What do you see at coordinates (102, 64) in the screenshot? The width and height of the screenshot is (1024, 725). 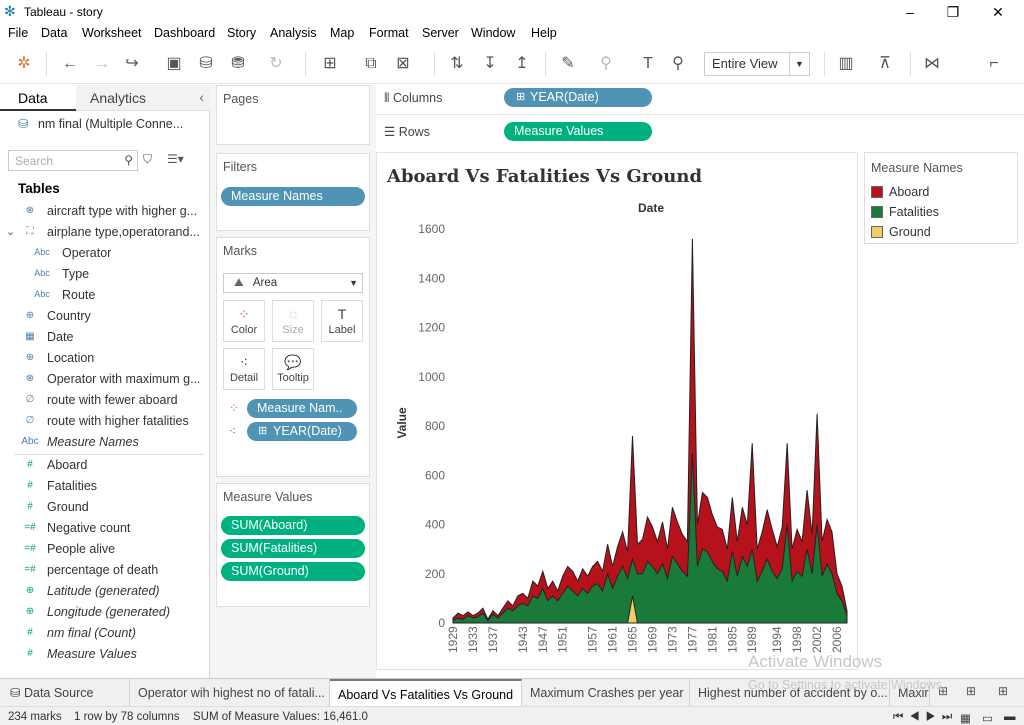 I see `redo-icon: →` at bounding box center [102, 64].